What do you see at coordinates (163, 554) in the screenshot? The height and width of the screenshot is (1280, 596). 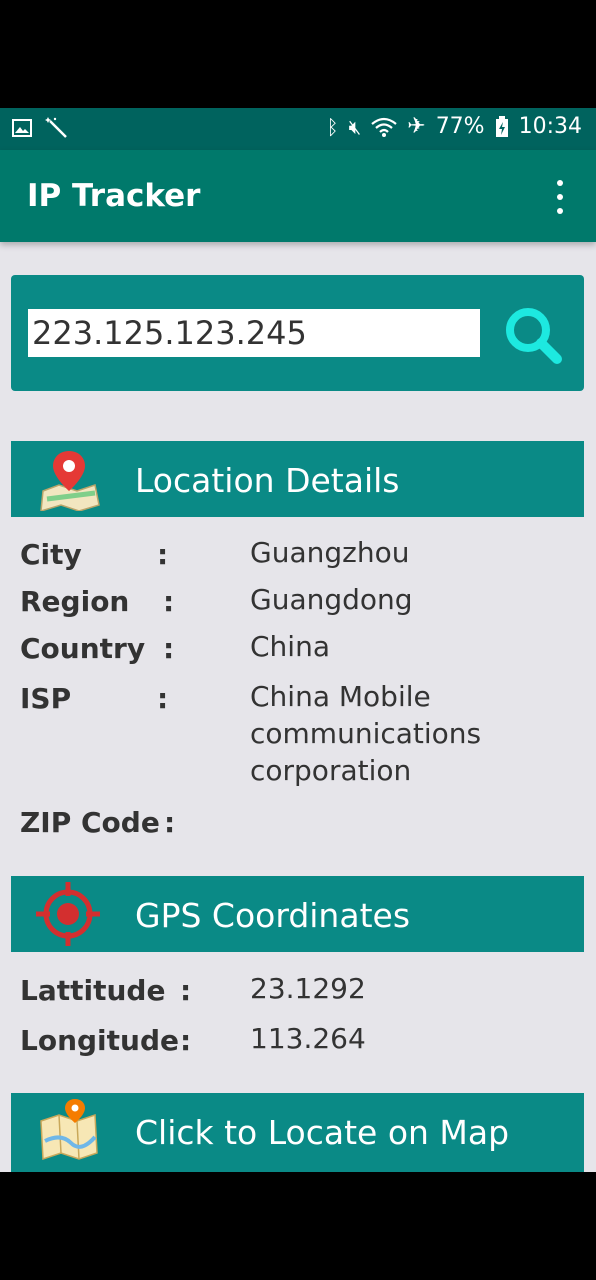 I see `city-colon: :` at bounding box center [163, 554].